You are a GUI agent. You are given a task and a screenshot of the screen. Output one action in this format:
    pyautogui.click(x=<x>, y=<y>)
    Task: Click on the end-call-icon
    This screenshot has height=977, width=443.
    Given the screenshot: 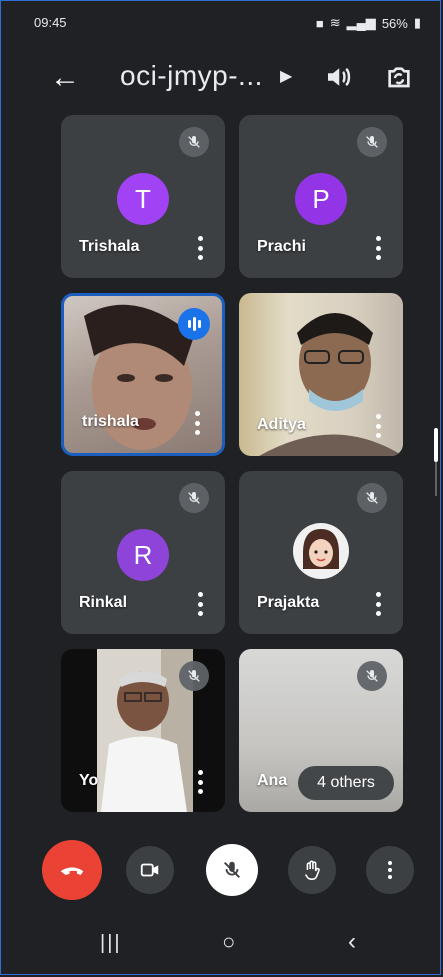 What is the action you would take?
    pyautogui.click(x=72, y=871)
    